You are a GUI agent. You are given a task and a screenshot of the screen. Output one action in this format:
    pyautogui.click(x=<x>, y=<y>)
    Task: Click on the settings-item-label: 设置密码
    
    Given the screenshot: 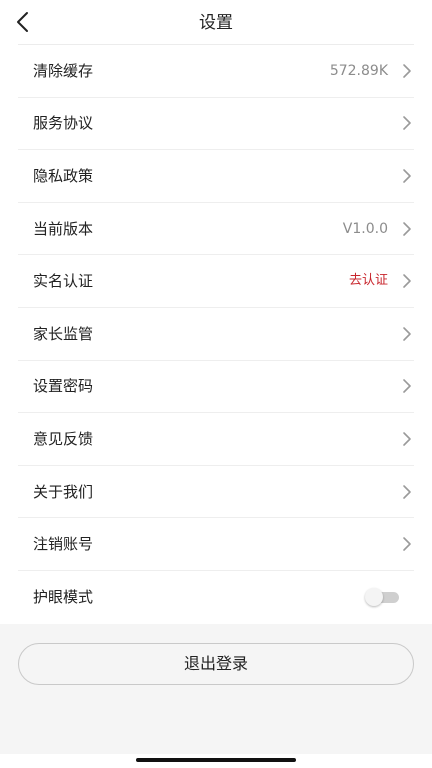 What is the action you would take?
    pyautogui.click(x=63, y=386)
    